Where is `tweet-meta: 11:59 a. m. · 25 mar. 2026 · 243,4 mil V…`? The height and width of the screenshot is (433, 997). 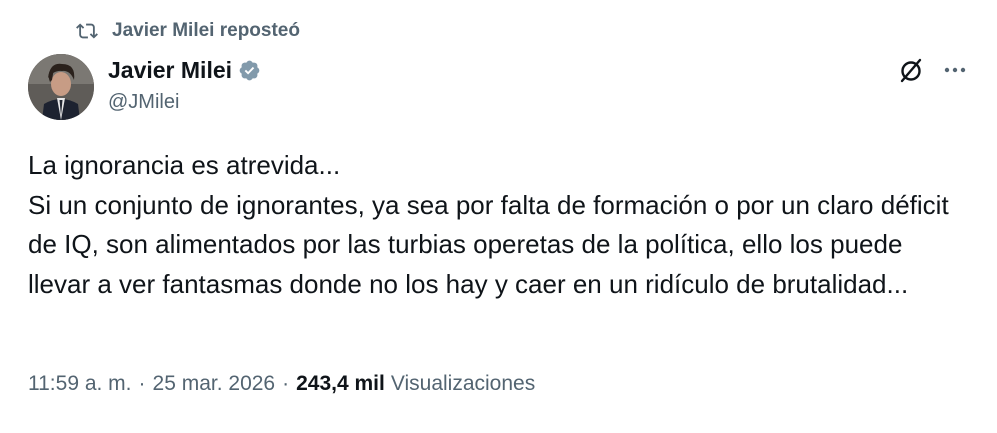 tweet-meta: 11:59 a. m. · 25 mar. 2026 · 243,4 mil V… is located at coordinates (281, 384).